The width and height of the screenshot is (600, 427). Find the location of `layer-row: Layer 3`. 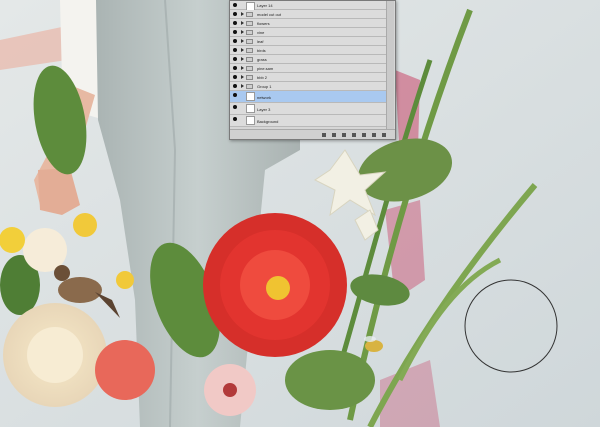

layer-row: Layer 3 is located at coordinates (308, 109).